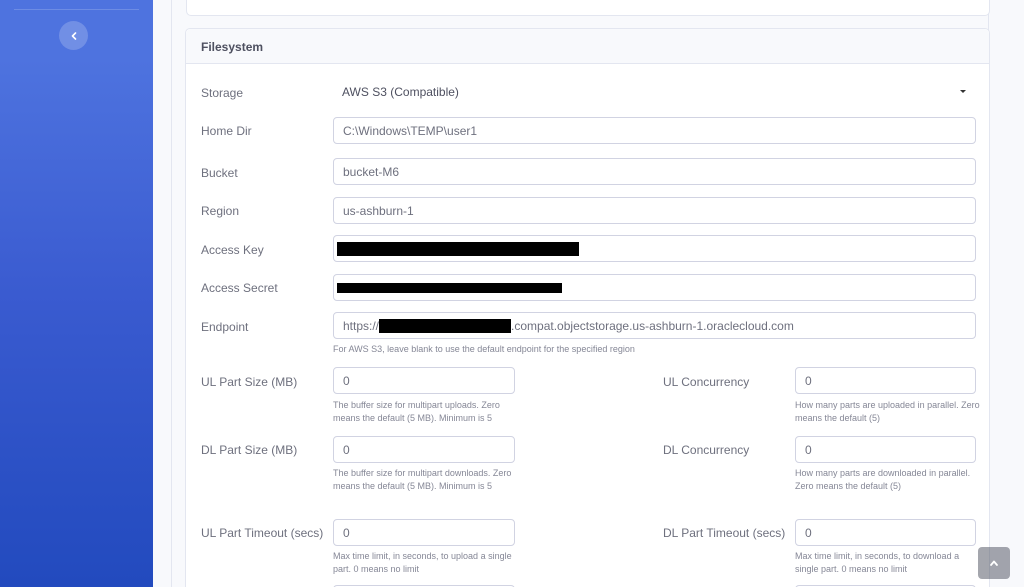 The width and height of the screenshot is (1024, 587). What do you see at coordinates (226, 131) in the screenshot?
I see `home-dir-label: Home Dir` at bounding box center [226, 131].